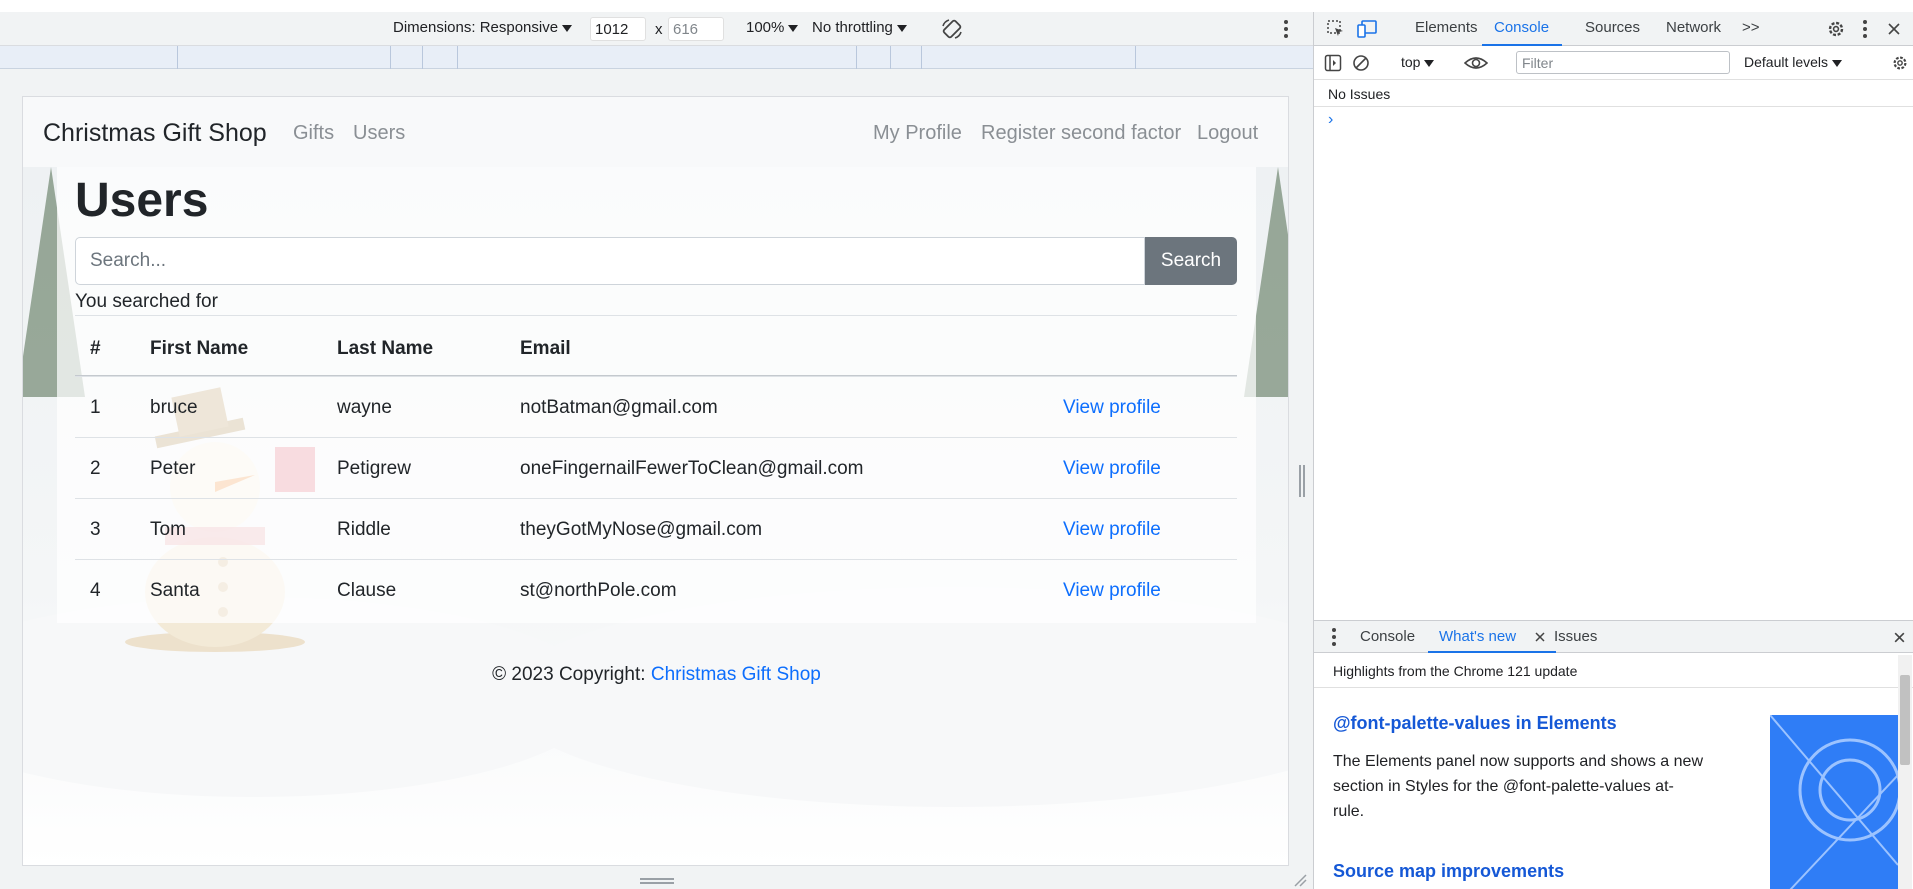 The height and width of the screenshot is (889, 1913). I want to click on footer-link: Christmas Gift Shop, so click(736, 674).